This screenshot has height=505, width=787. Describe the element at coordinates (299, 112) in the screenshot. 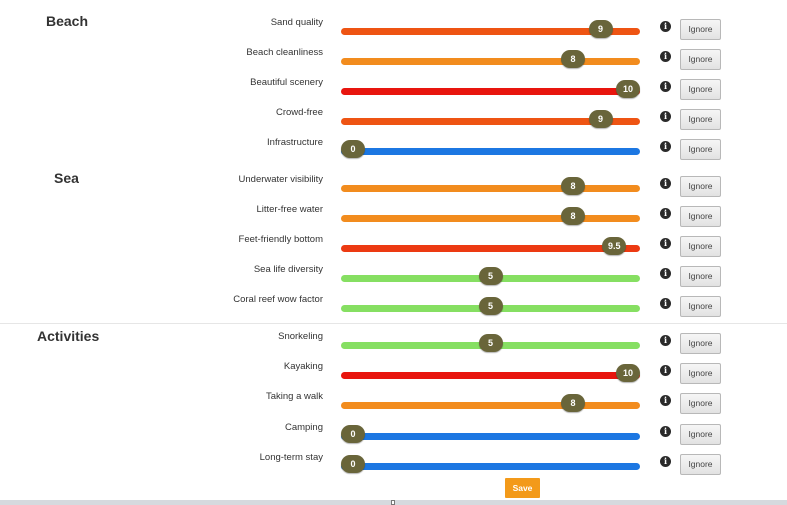

I see `rating-label: Crowd-free` at that location.